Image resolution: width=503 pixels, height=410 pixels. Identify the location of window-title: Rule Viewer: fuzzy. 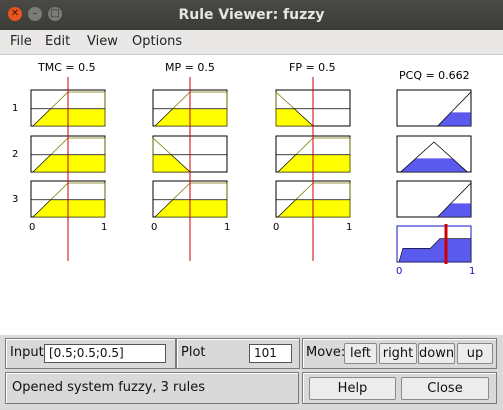
(251, 15).